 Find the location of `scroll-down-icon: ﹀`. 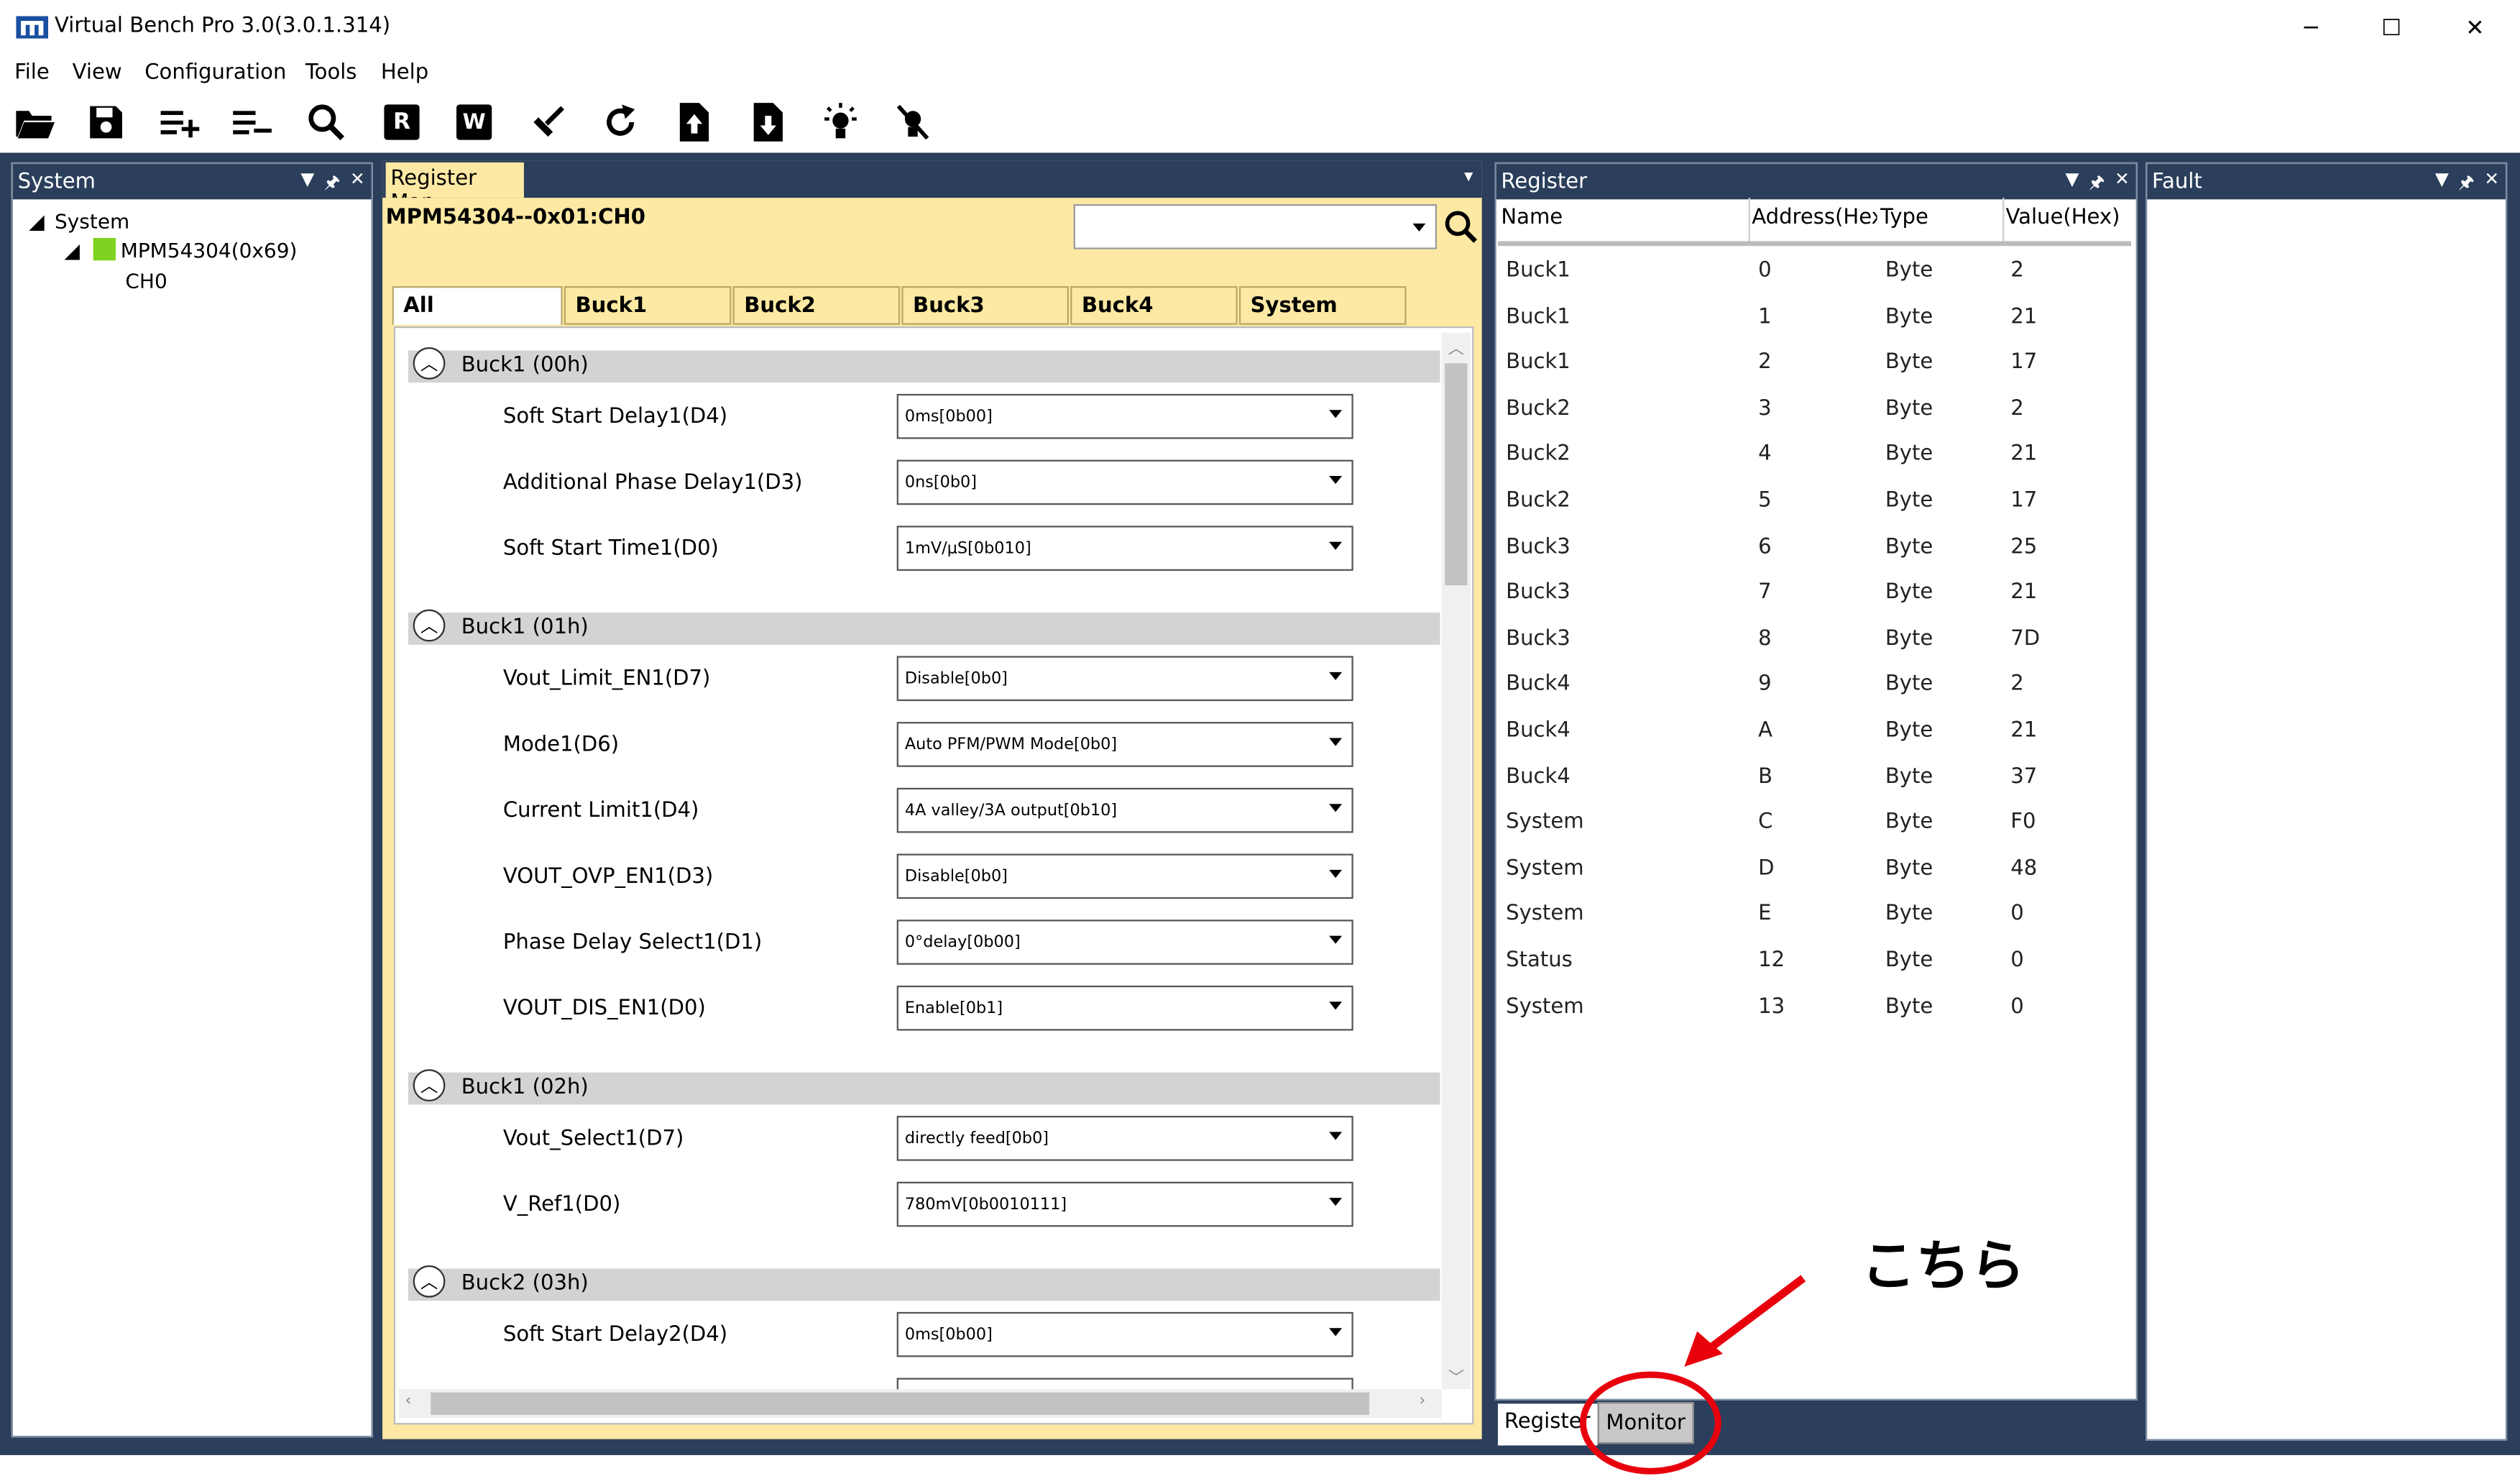

scroll-down-icon: ﹀ is located at coordinates (1456, 1375).